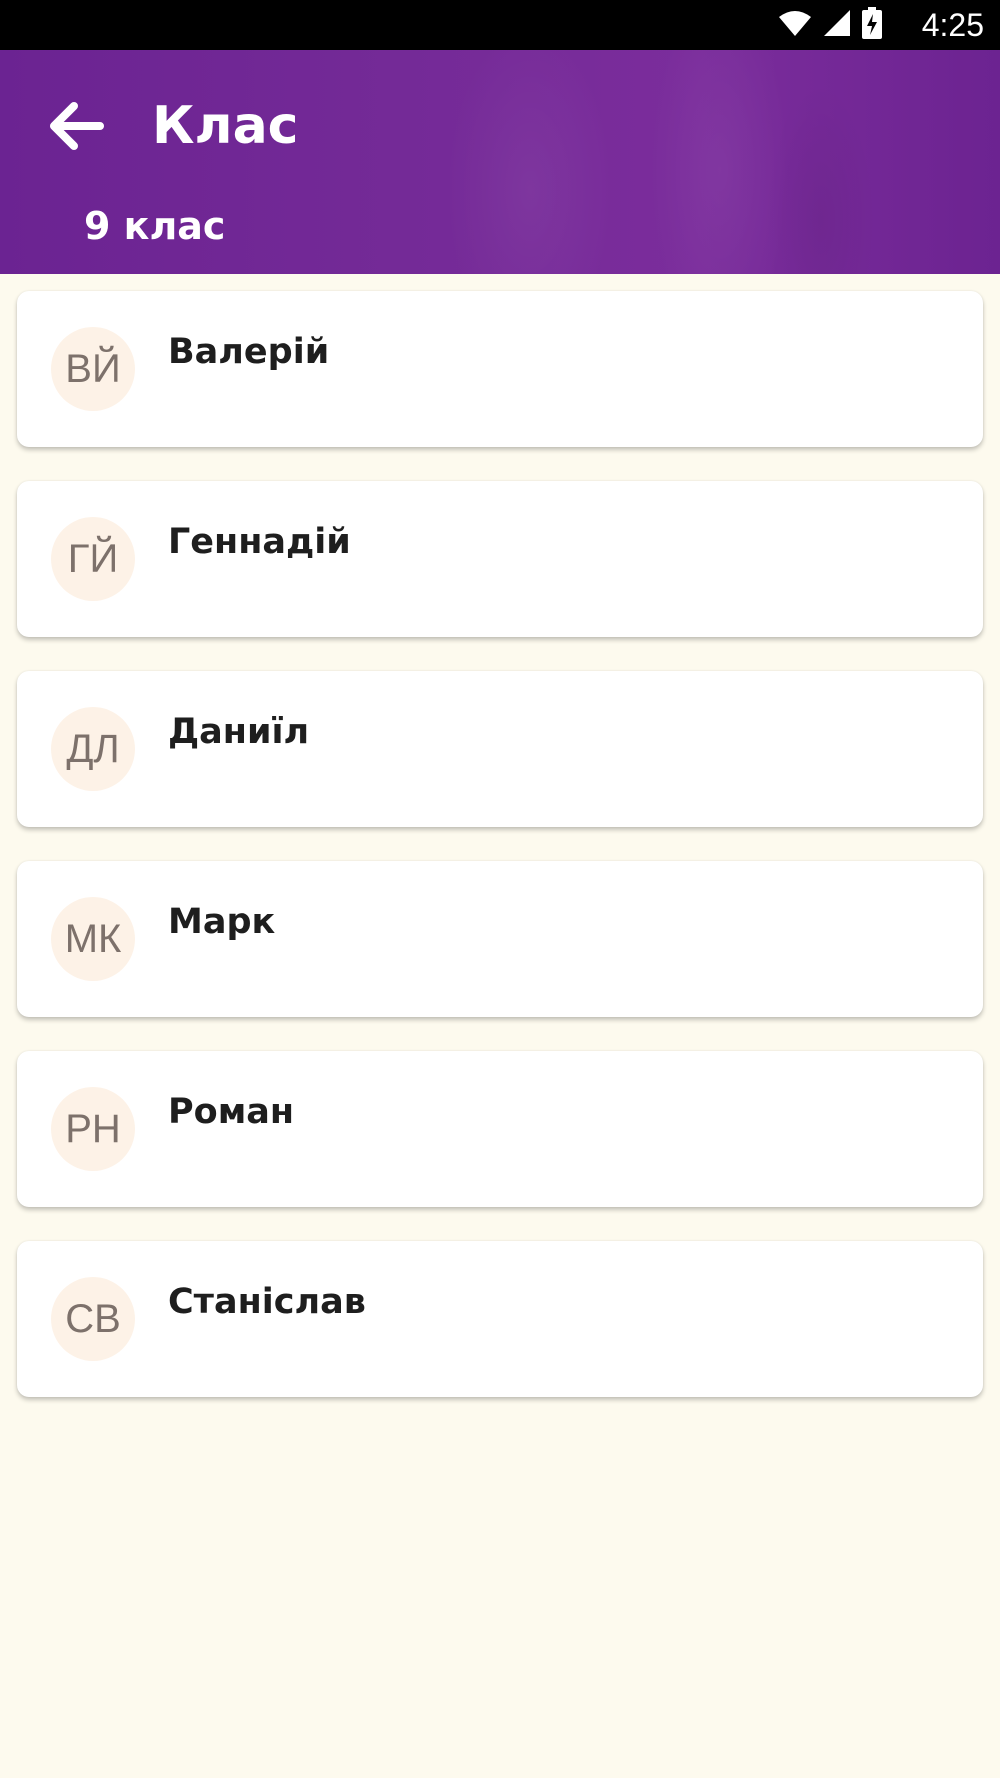 The image size is (1000, 1778). What do you see at coordinates (500, 369) in the screenshot?
I see `student-card: ВЙ Валерій` at bounding box center [500, 369].